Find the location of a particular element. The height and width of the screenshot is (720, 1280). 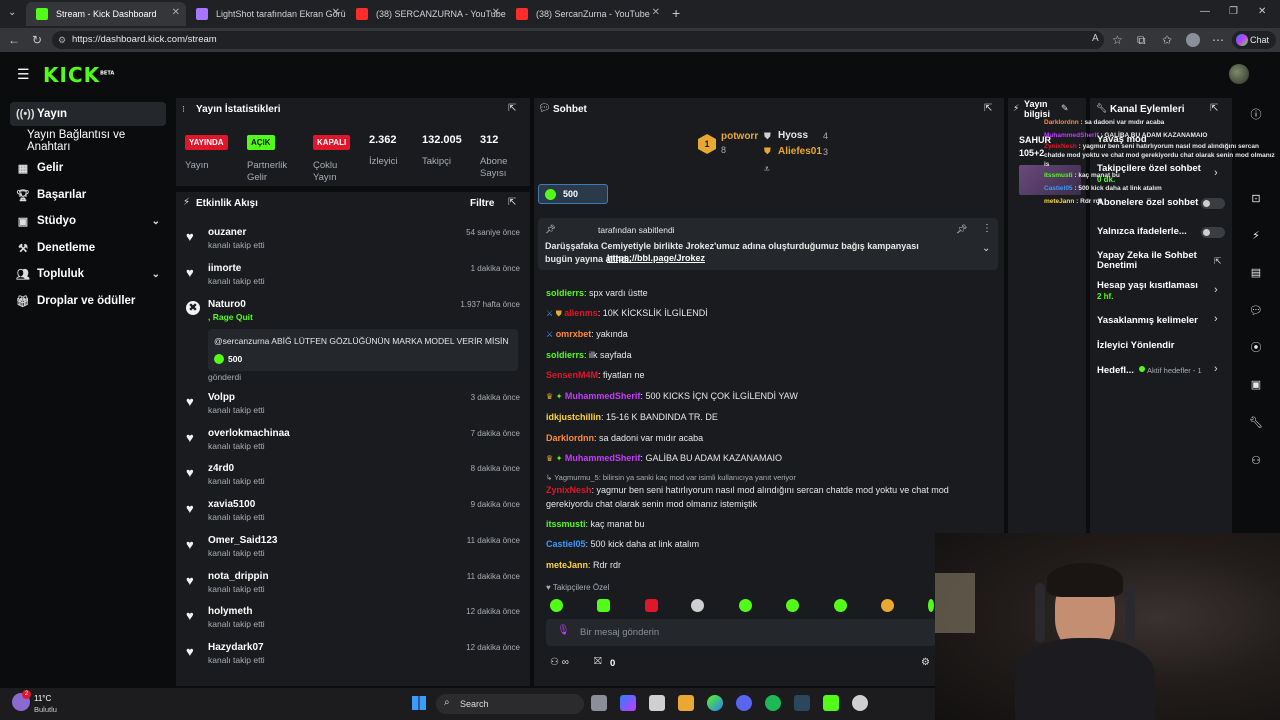

share-icon: ⚇ is located at coordinates (1256, 461).